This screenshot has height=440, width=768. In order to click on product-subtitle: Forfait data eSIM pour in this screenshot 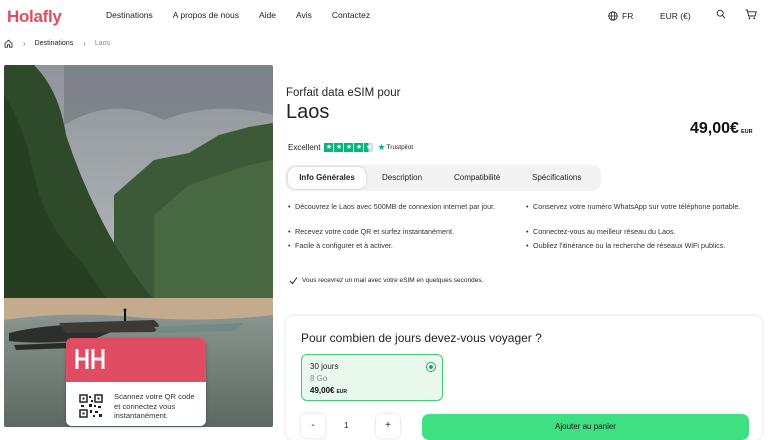, I will do `click(343, 93)`.